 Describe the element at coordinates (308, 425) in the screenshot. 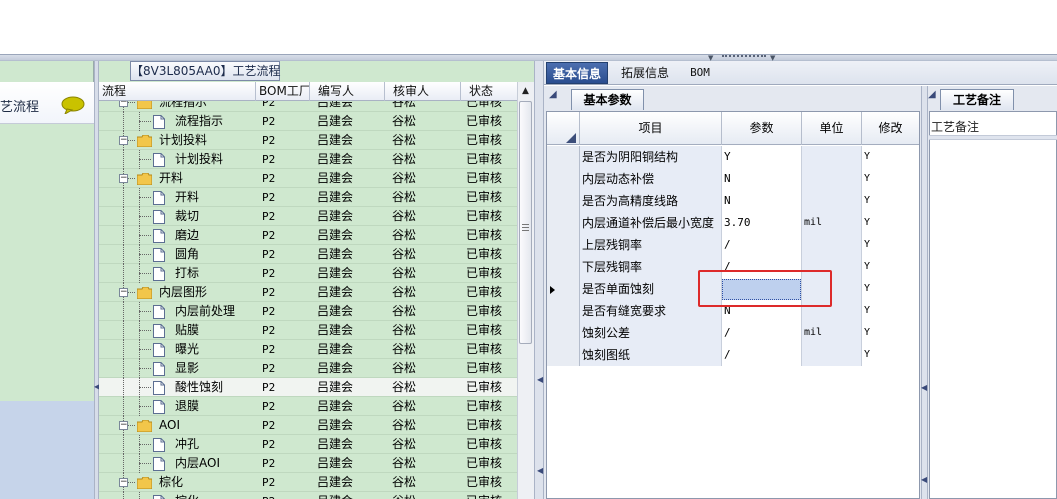

I see `tree-row: − AOI P2 吕建会 谷松 已审核` at that location.